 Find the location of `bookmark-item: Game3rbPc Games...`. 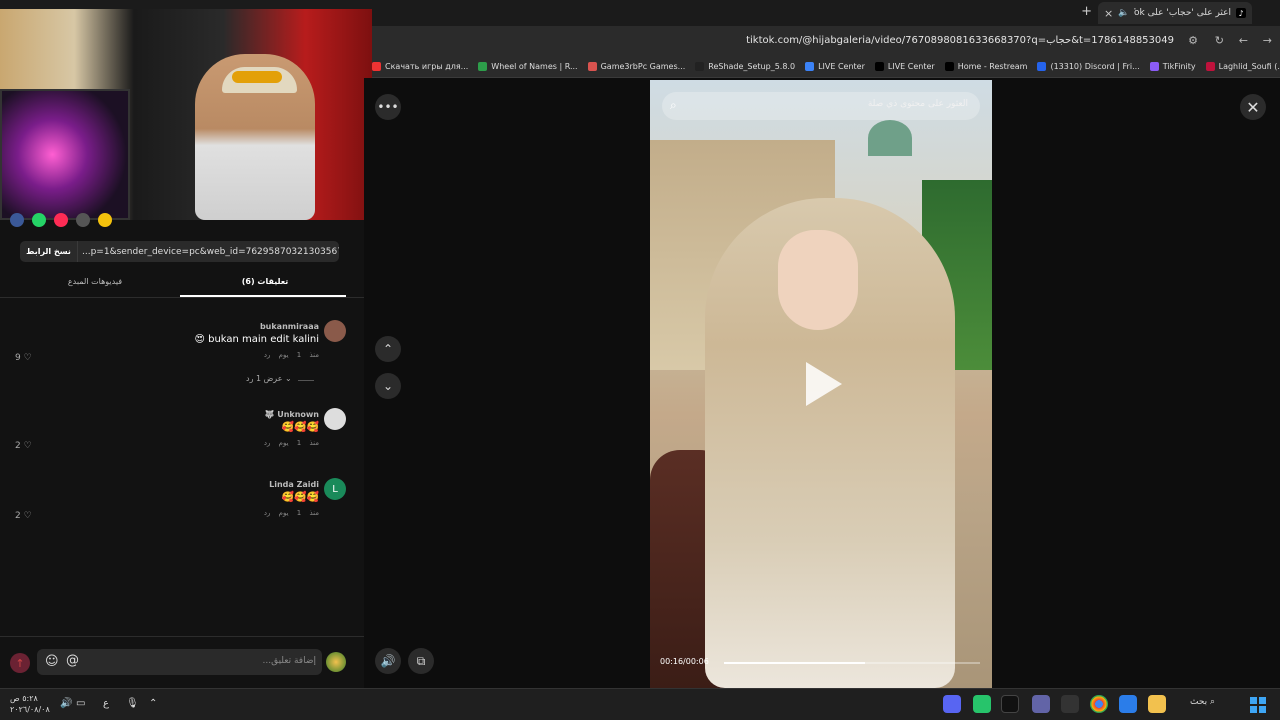

bookmark-item: Game3rbPc Games... is located at coordinates (636, 66).